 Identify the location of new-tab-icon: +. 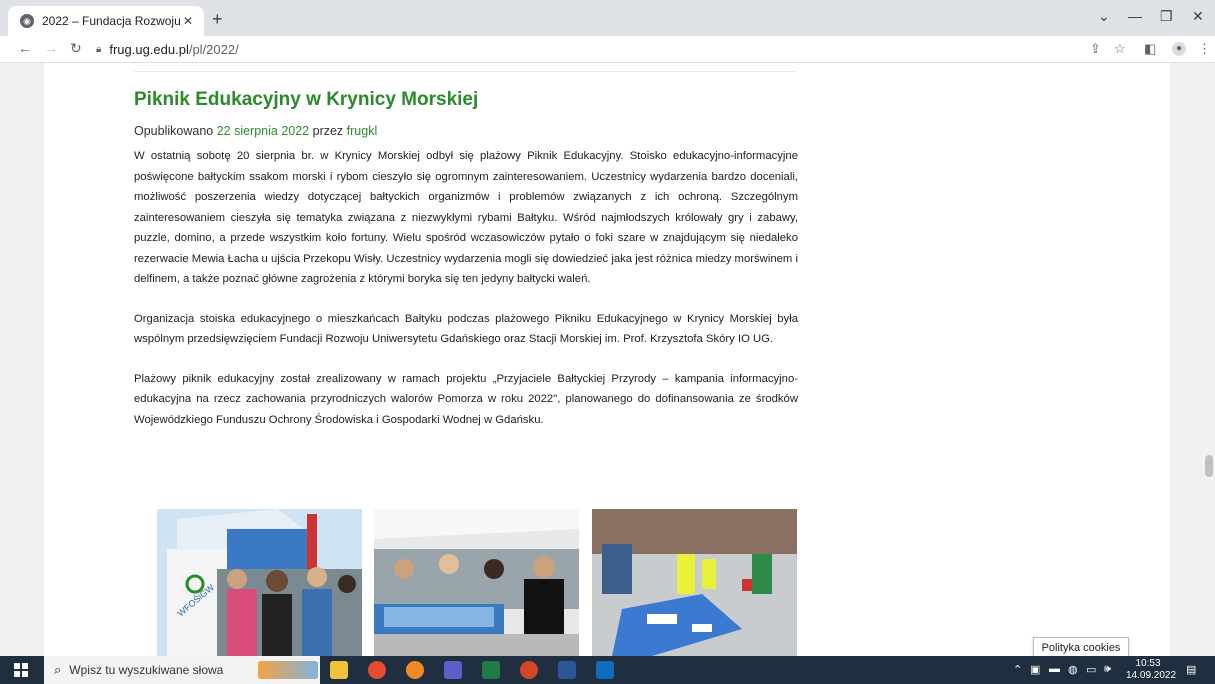
(217, 19).